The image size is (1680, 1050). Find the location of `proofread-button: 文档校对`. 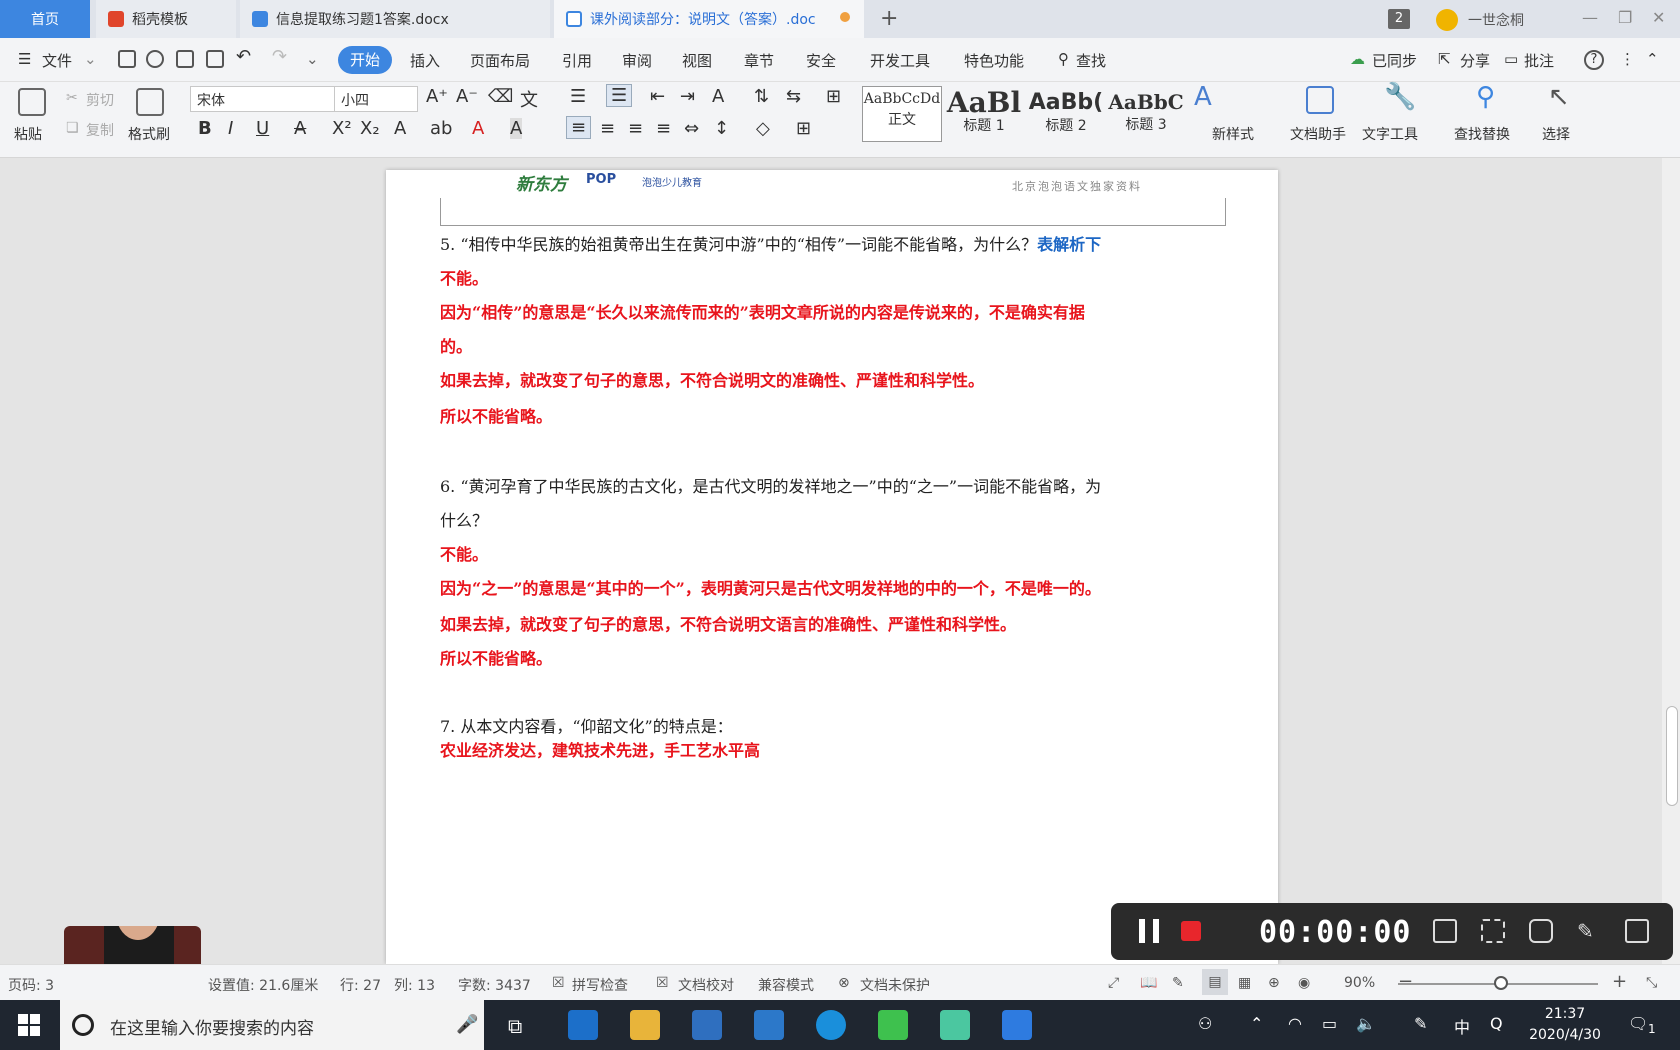

proofread-button: 文档校对 is located at coordinates (706, 985).